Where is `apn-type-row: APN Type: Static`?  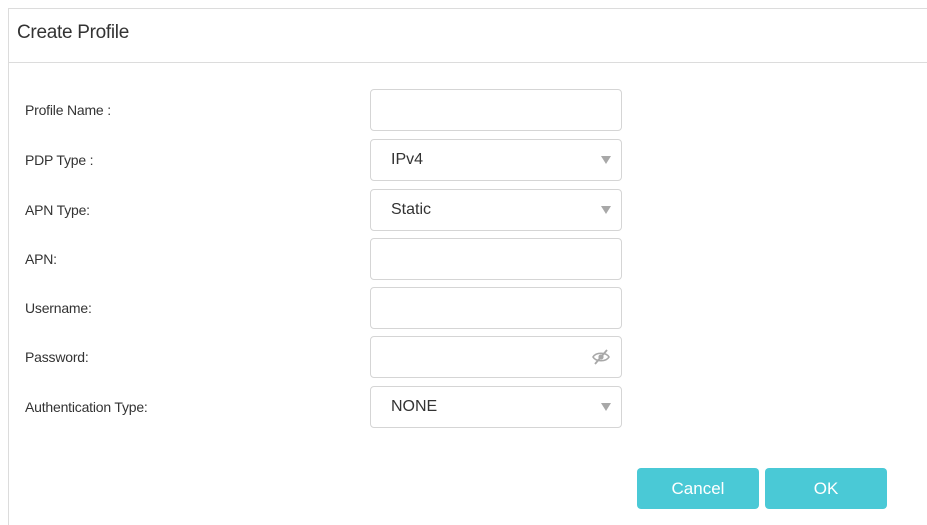
apn-type-row: APN Type: Static is located at coordinates (463, 210).